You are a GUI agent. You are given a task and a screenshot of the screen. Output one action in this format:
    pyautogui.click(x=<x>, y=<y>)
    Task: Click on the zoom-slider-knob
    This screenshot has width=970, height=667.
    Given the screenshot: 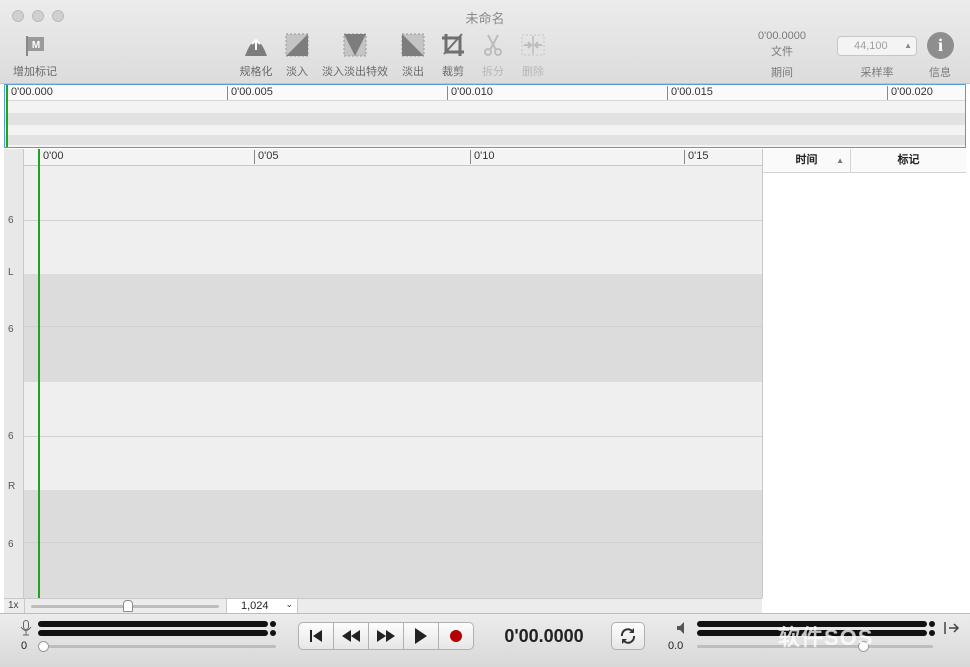 What is the action you would take?
    pyautogui.click(x=128, y=606)
    